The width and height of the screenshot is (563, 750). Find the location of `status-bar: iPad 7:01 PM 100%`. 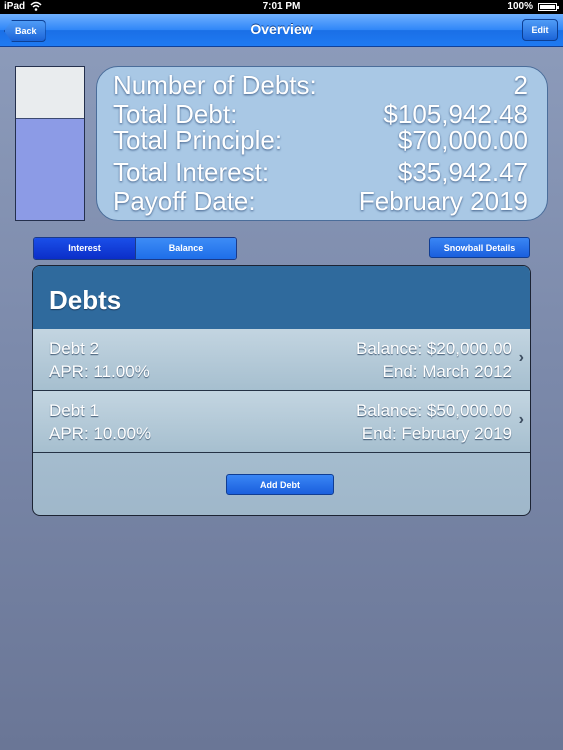

status-bar: iPad 7:01 PM 100% is located at coordinates (281, 7).